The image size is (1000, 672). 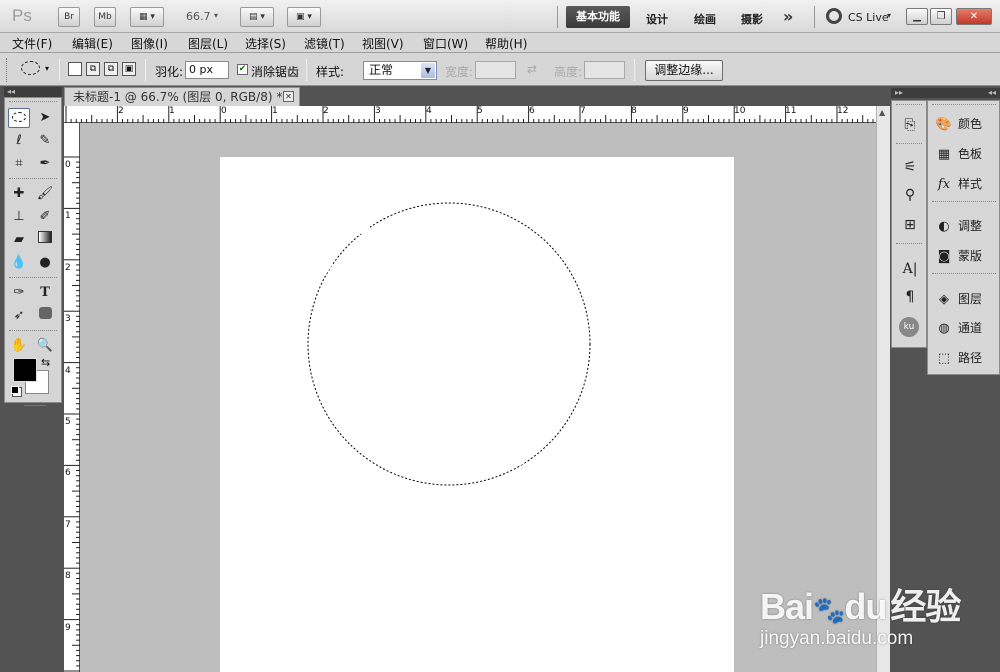 What do you see at coordinates (33, 331) in the screenshot?
I see `divider` at bounding box center [33, 331].